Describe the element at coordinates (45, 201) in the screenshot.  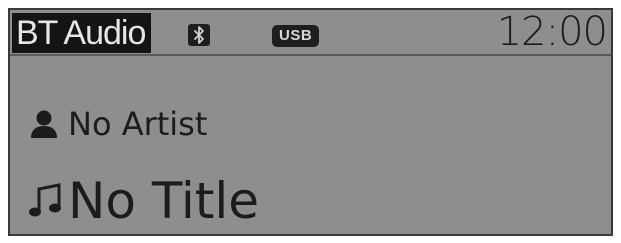
I see `music-note-icon` at that location.